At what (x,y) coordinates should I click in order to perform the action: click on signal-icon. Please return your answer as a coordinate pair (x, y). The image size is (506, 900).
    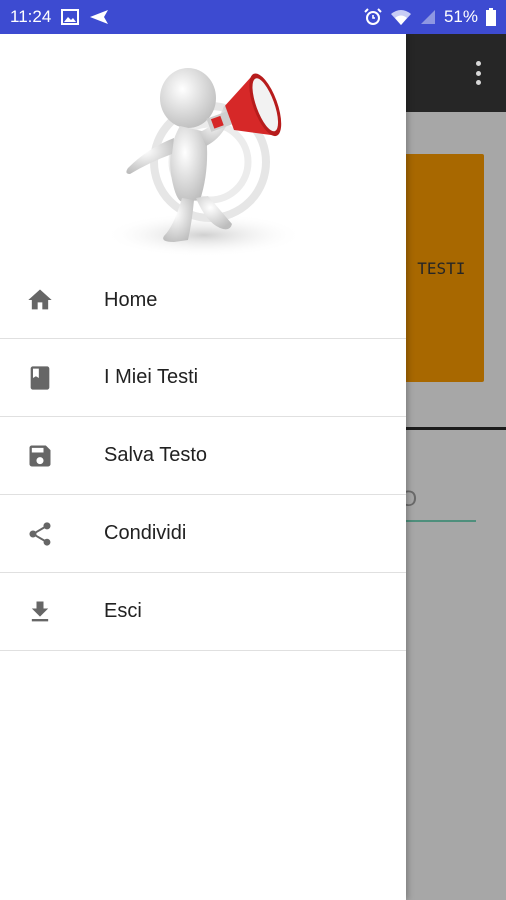
    Looking at the image, I should click on (428, 17).